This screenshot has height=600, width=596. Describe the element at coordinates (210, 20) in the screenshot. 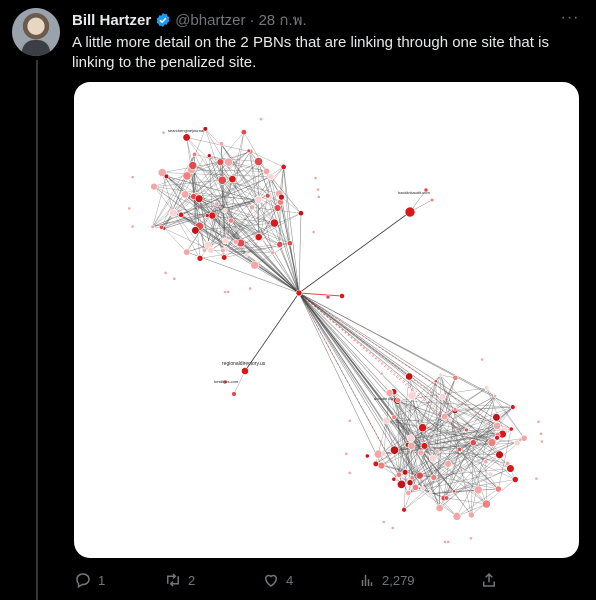

I see `author-handle: @bhartzer` at that location.